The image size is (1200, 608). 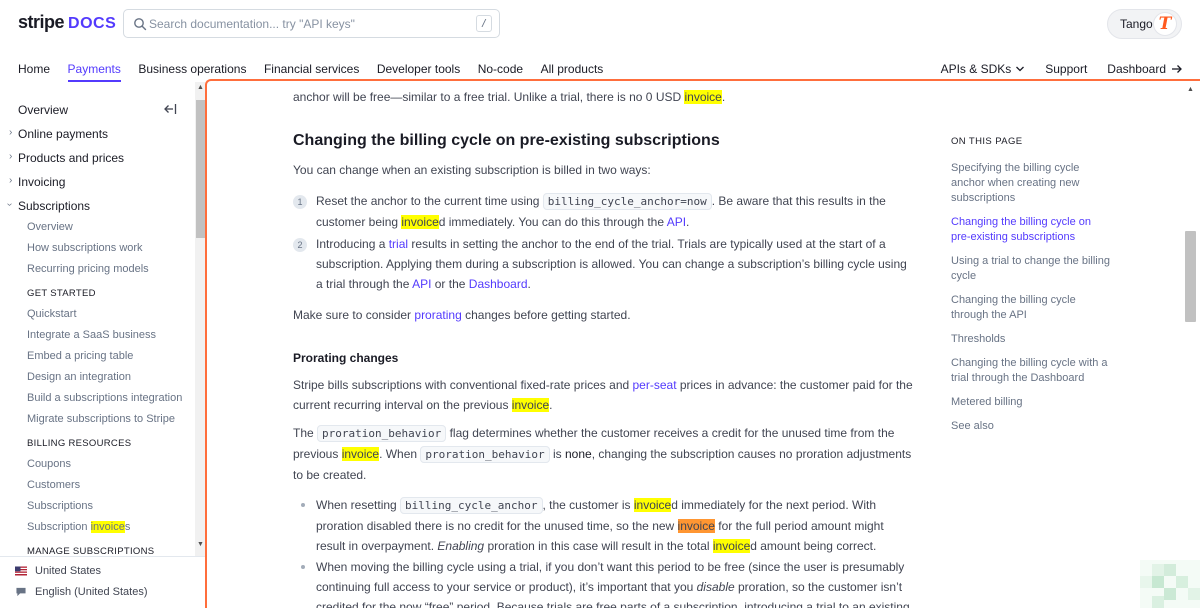 I want to click on sidebar-sub-integrate-saas: Integrate a SaaS business, so click(x=91, y=335).